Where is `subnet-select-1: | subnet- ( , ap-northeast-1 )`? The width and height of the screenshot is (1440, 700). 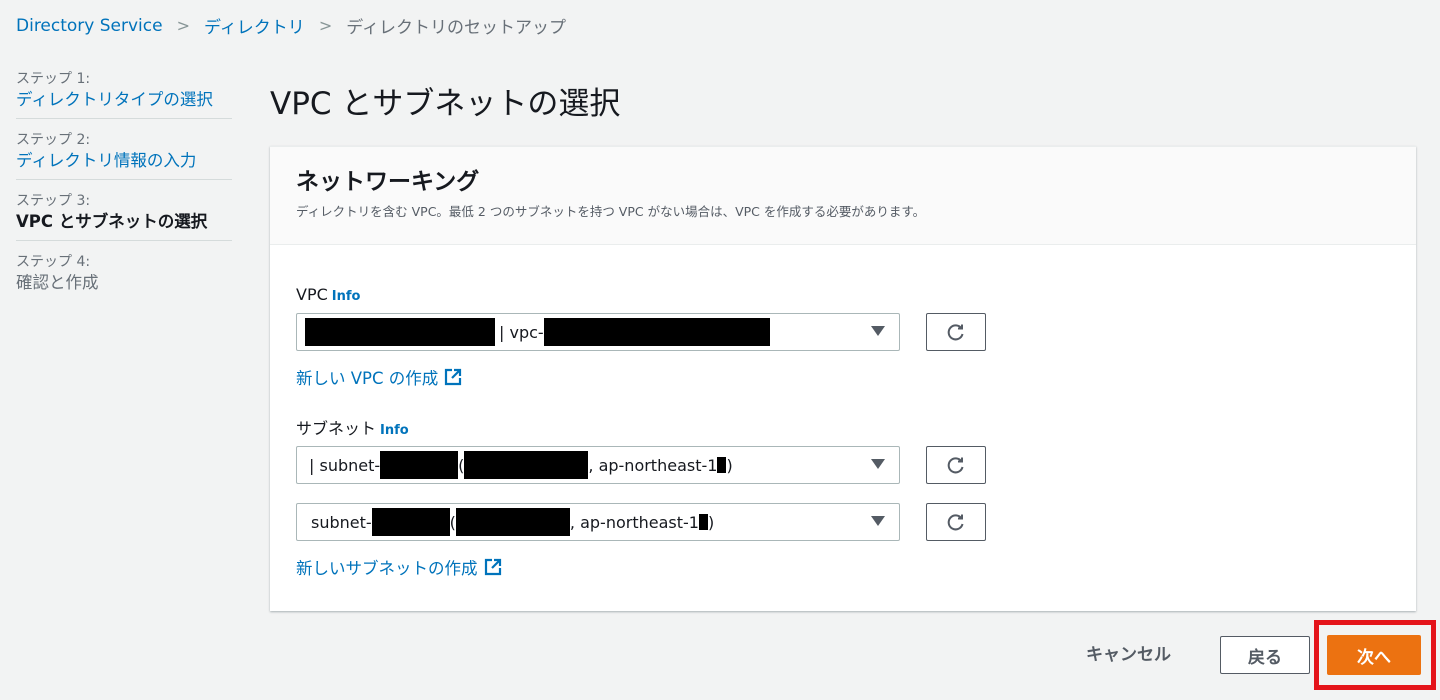 subnet-select-1: | subnet- ( , ap-northeast-1 ) is located at coordinates (598, 465).